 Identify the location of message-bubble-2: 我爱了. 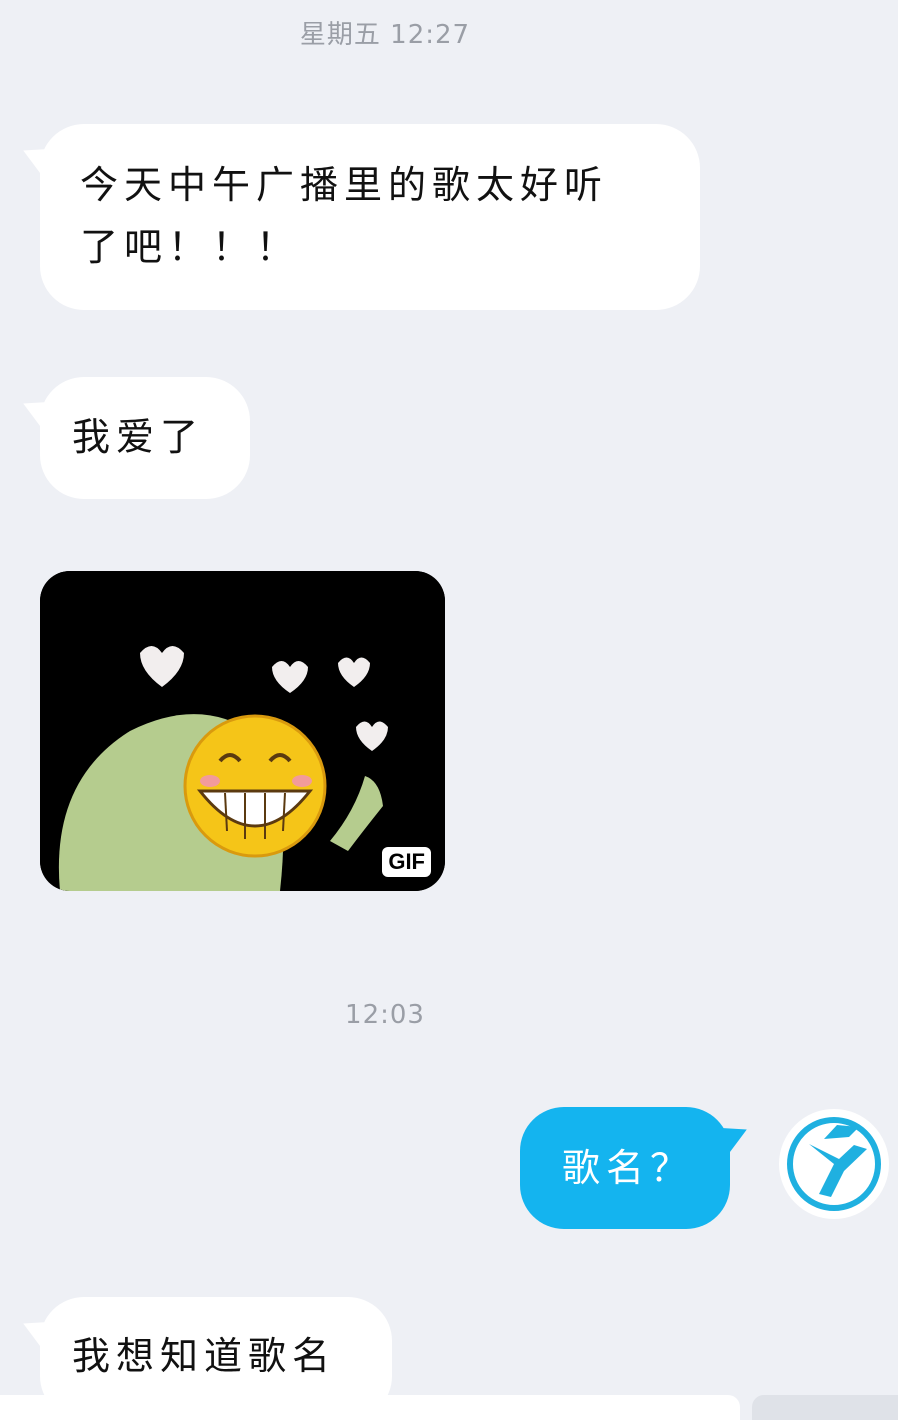
(133, 438).